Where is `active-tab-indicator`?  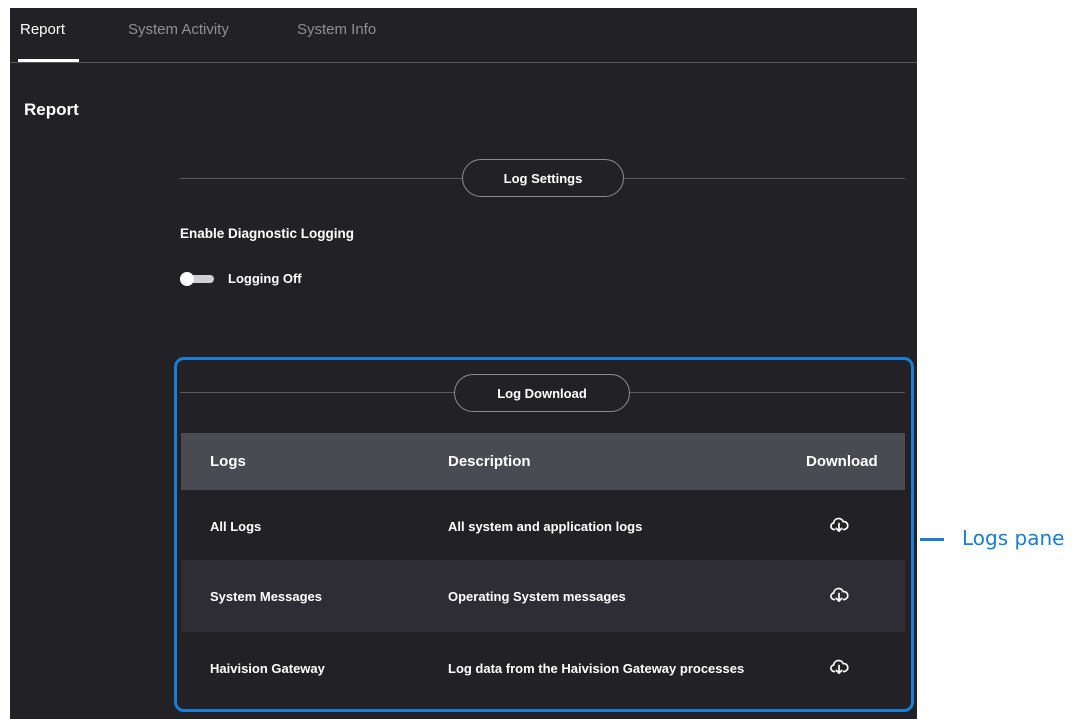
active-tab-indicator is located at coordinates (48, 60).